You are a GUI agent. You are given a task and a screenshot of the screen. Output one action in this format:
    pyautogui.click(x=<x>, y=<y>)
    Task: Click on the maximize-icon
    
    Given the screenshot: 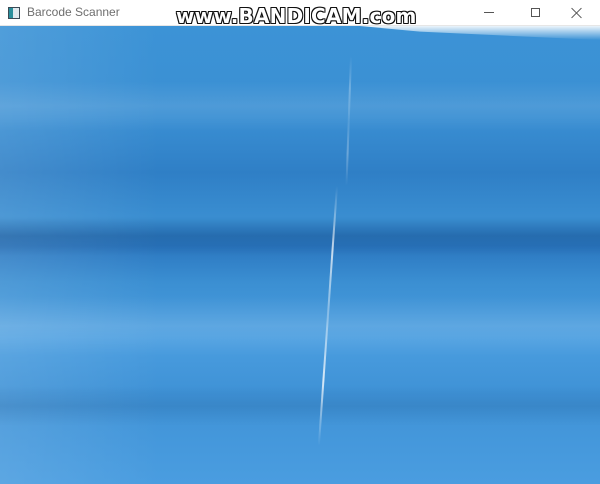 What is the action you would take?
    pyautogui.click(x=535, y=12)
    